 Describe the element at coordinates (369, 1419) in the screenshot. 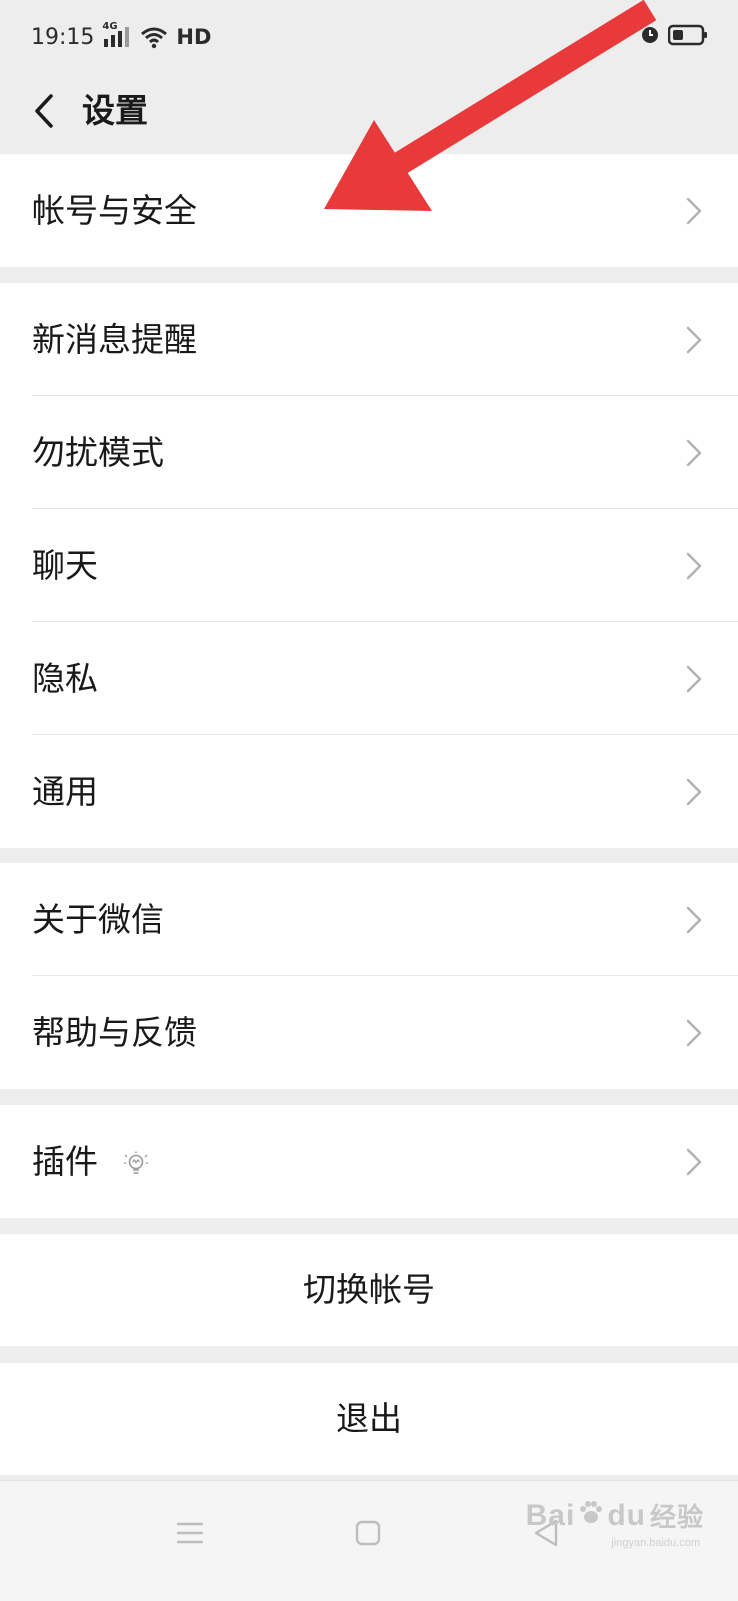

I see `logout-button: 退出` at that location.